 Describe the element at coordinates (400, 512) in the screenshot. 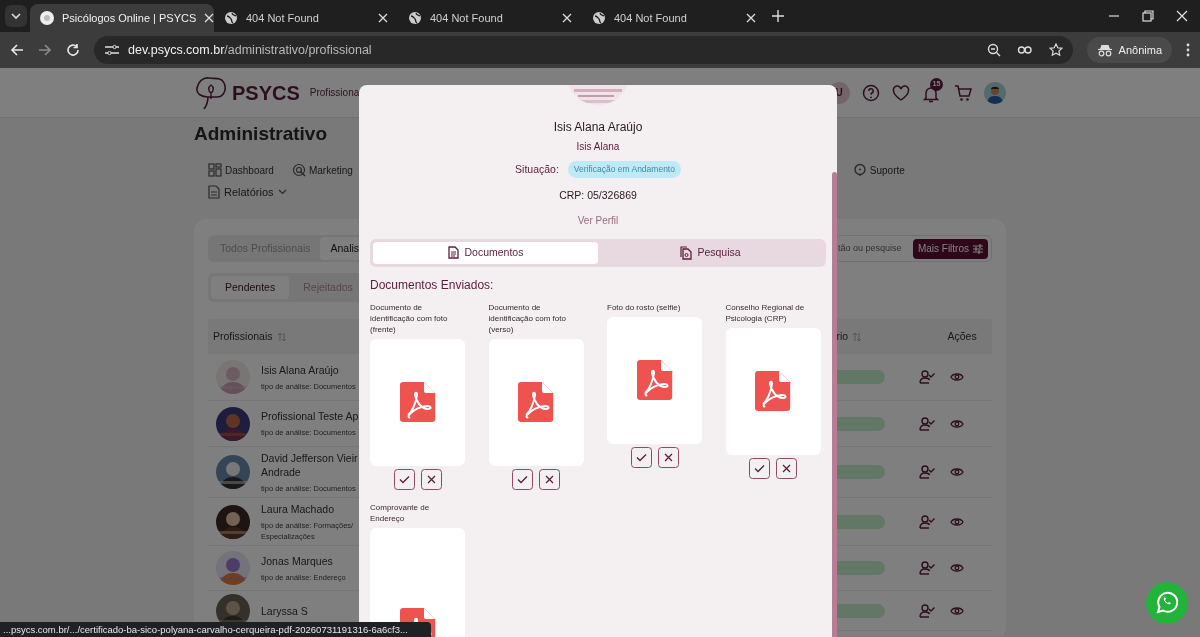

I see `document-label: Comprovante de Endereço` at that location.